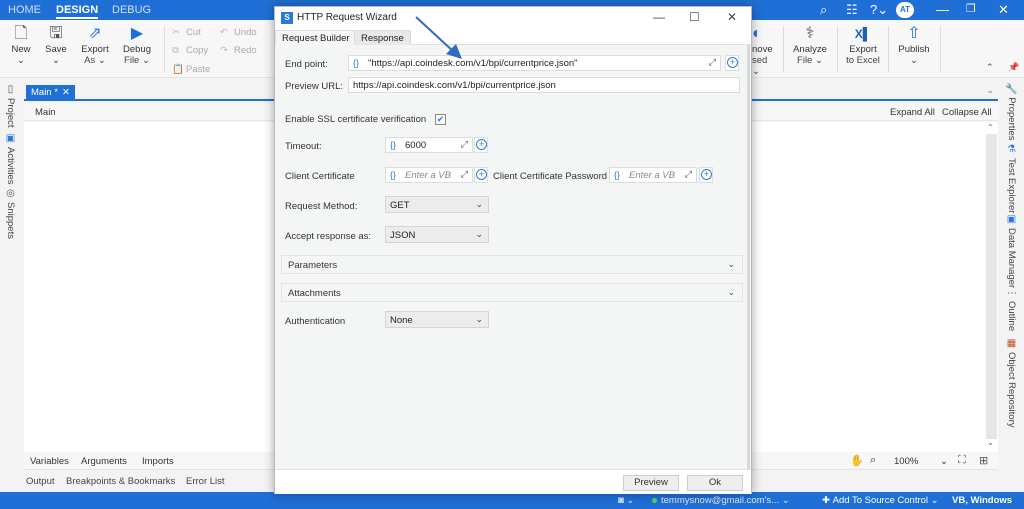  What do you see at coordinates (186, 32) in the screenshot?
I see `cut-button: ✂ Cut` at bounding box center [186, 32].